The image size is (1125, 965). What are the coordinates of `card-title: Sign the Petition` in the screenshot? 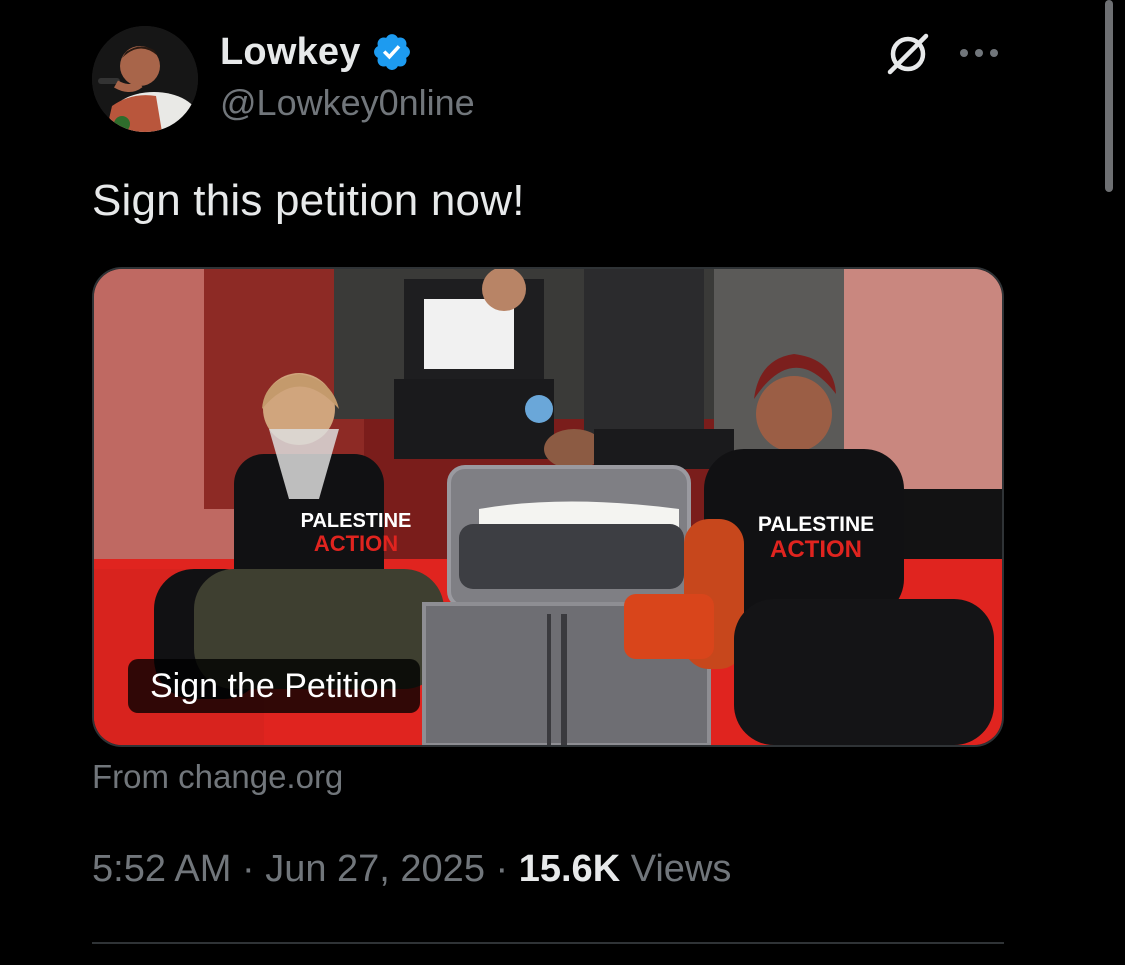 It's located at (274, 686).